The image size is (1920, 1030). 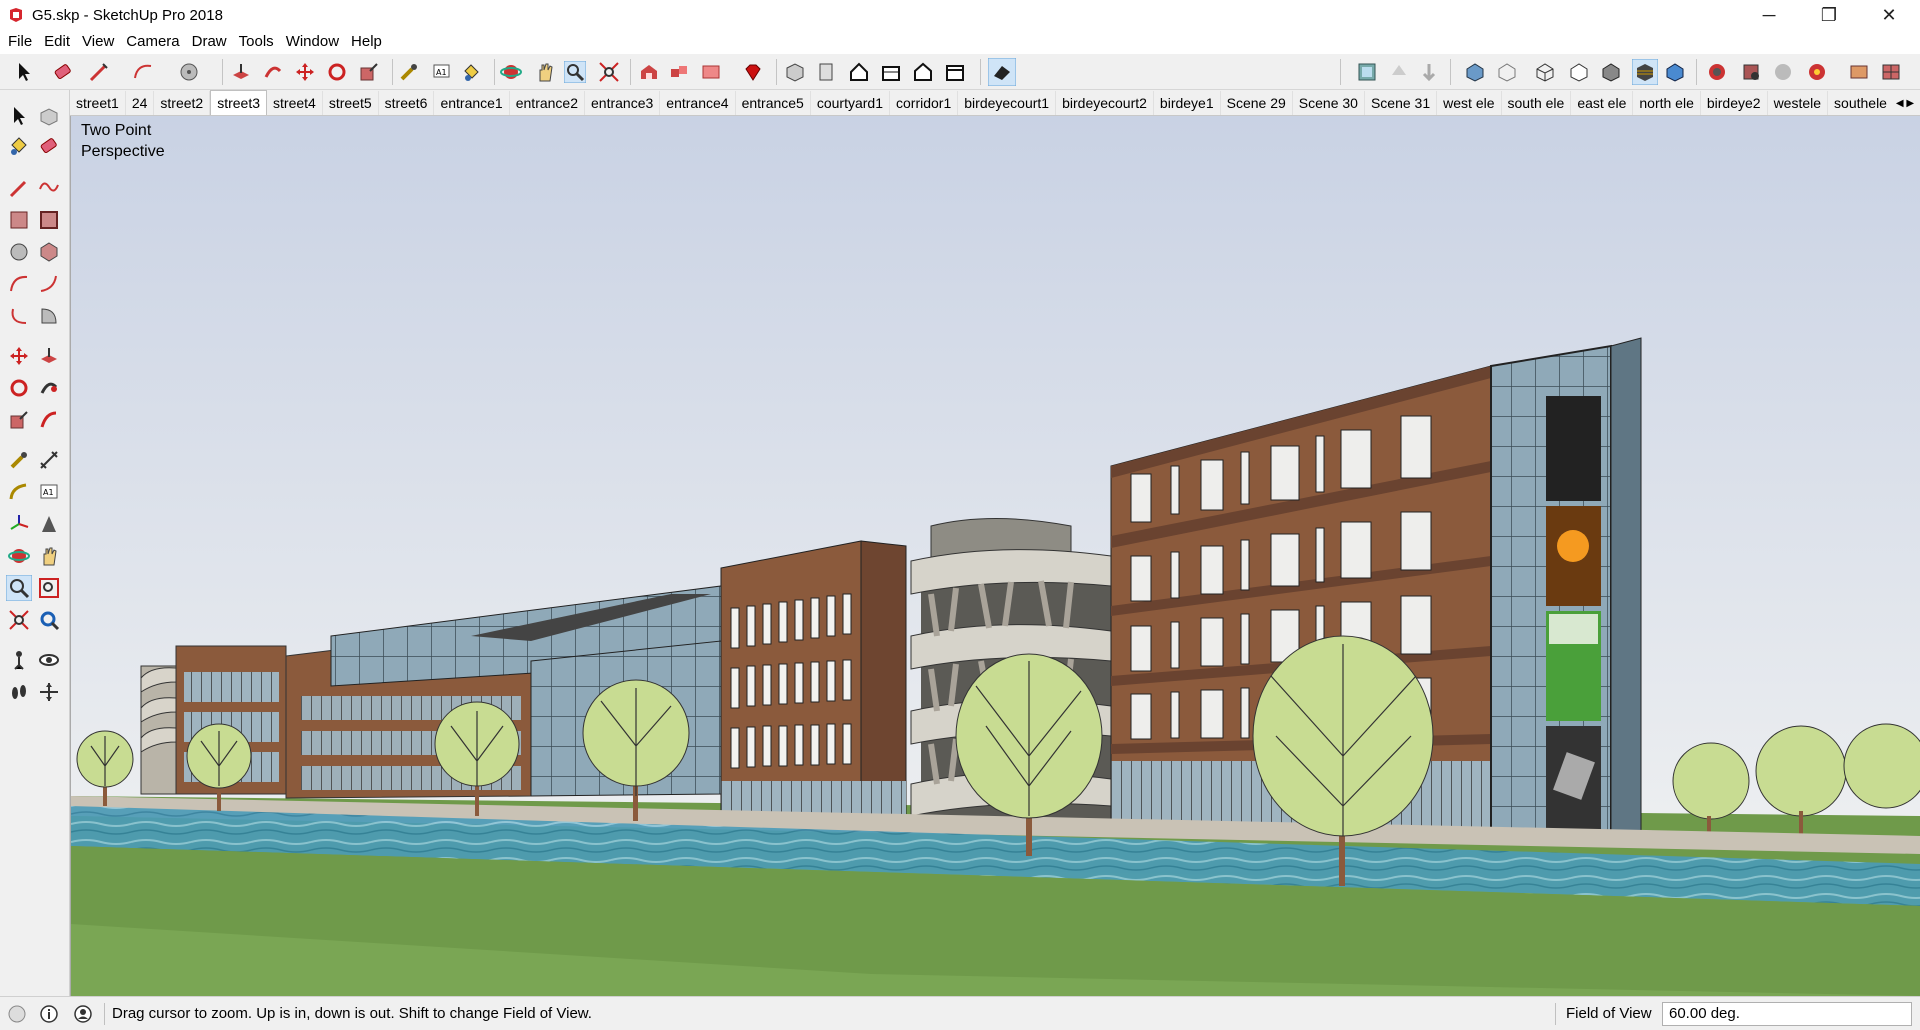 What do you see at coordinates (49, 620) in the screenshot?
I see `previous-view-icon` at bounding box center [49, 620].